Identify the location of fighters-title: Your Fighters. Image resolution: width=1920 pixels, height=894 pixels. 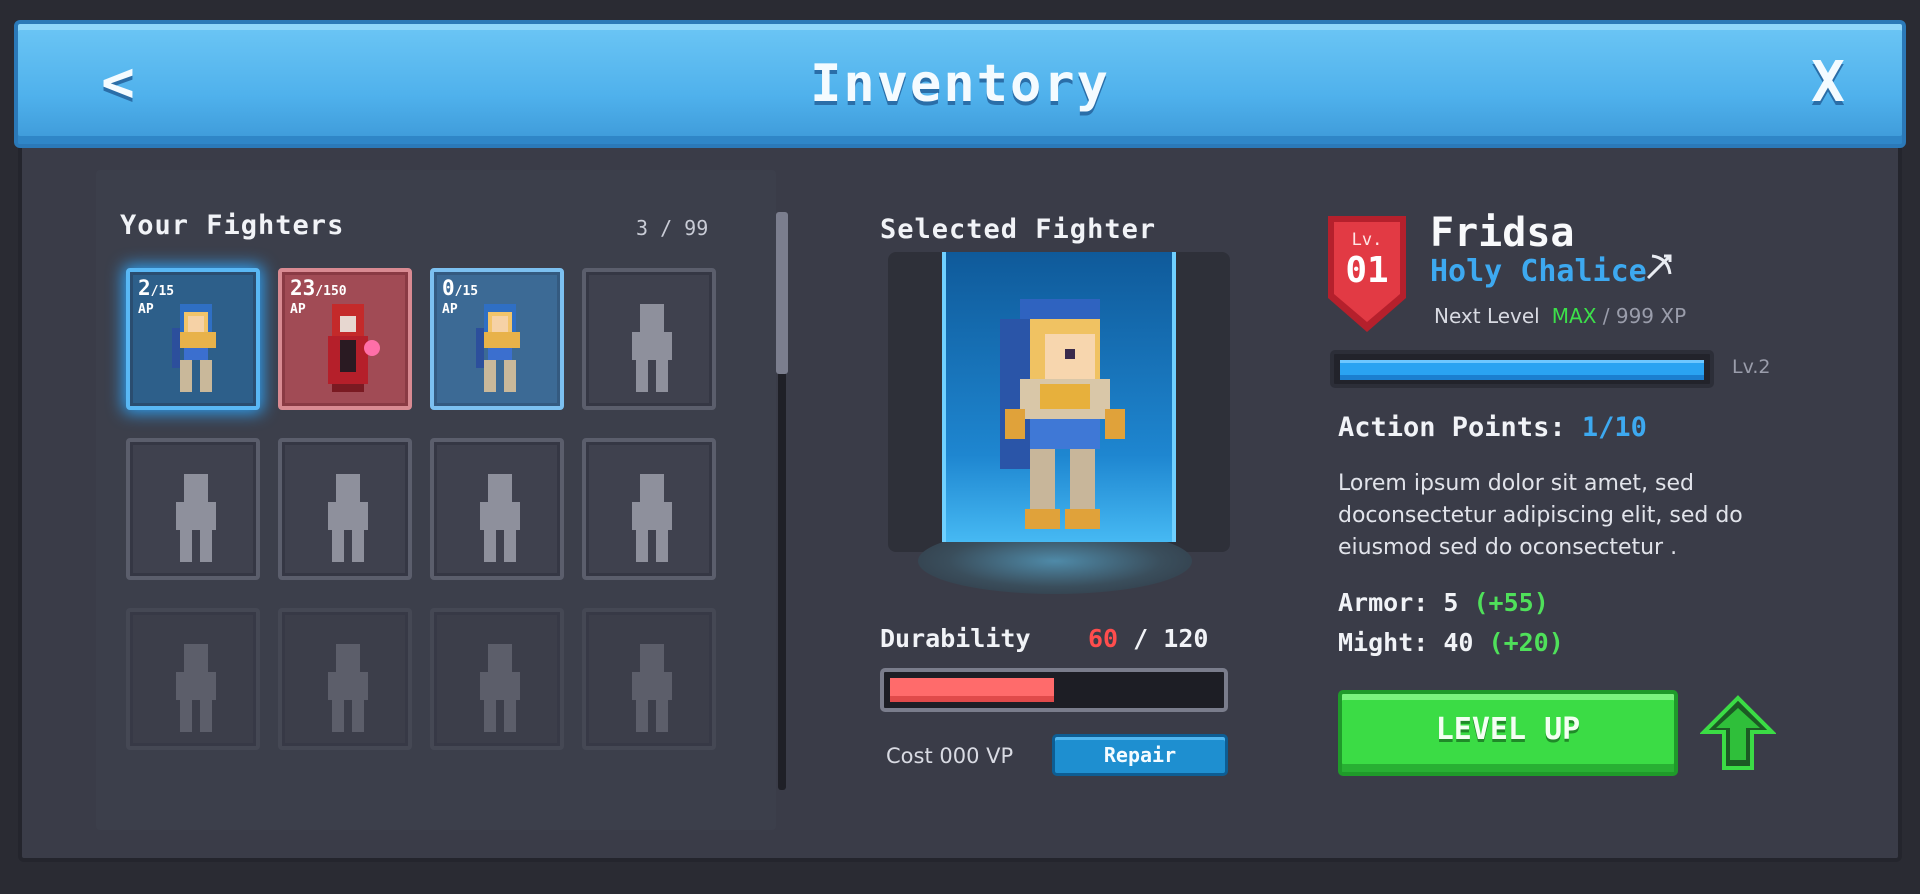
(232, 225).